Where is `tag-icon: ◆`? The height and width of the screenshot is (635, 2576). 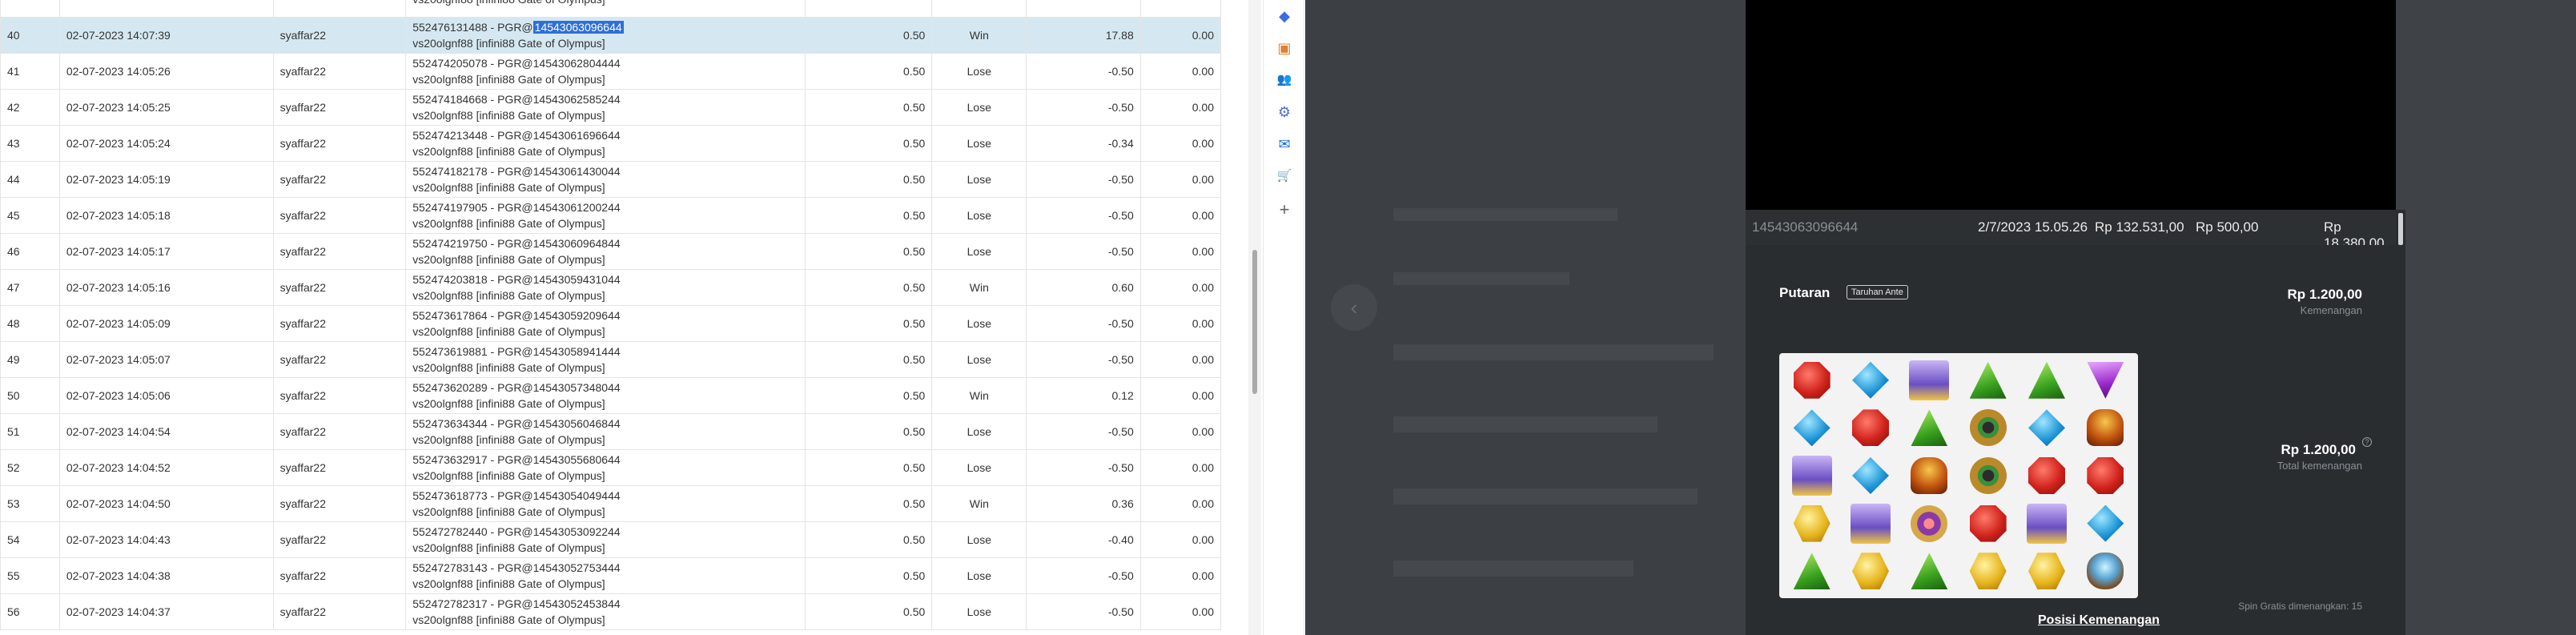
tag-icon: ◆ is located at coordinates (1284, 16).